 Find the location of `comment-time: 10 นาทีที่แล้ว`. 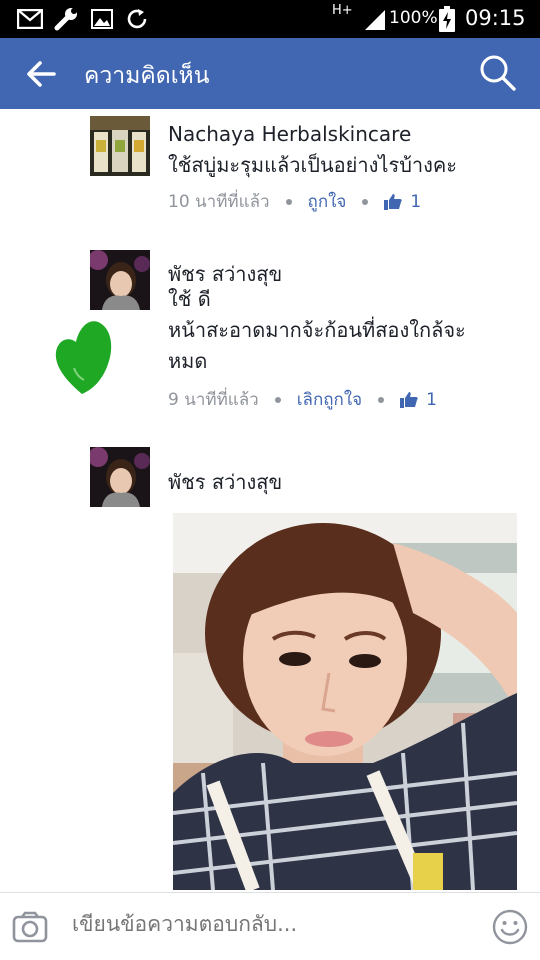

comment-time: 10 นาทีที่แล้ว is located at coordinates (219, 202).